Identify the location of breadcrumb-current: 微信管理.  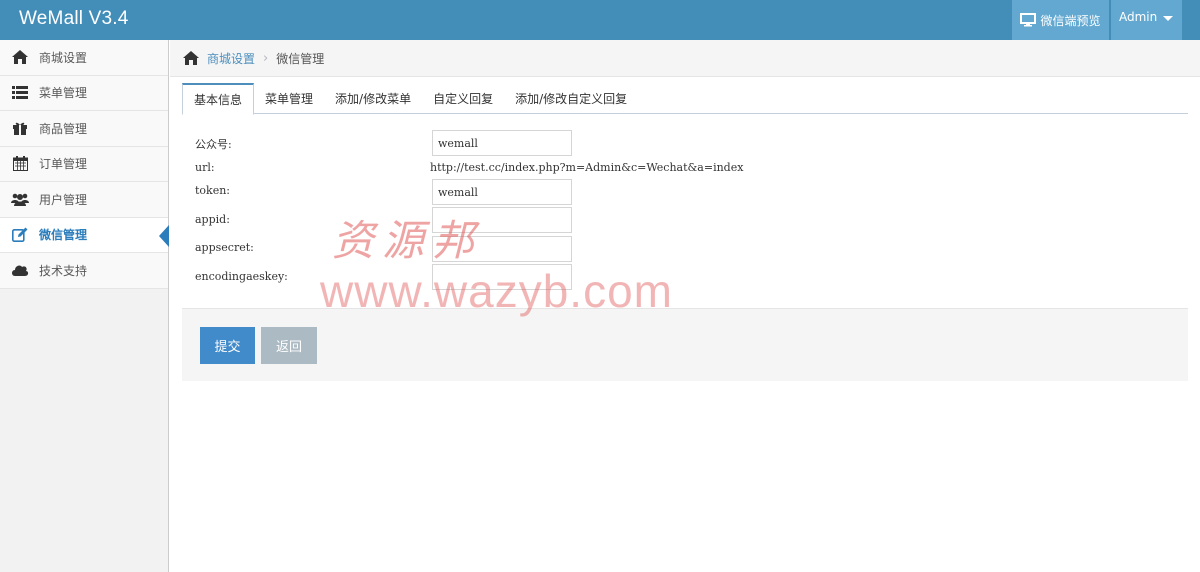
(300, 58).